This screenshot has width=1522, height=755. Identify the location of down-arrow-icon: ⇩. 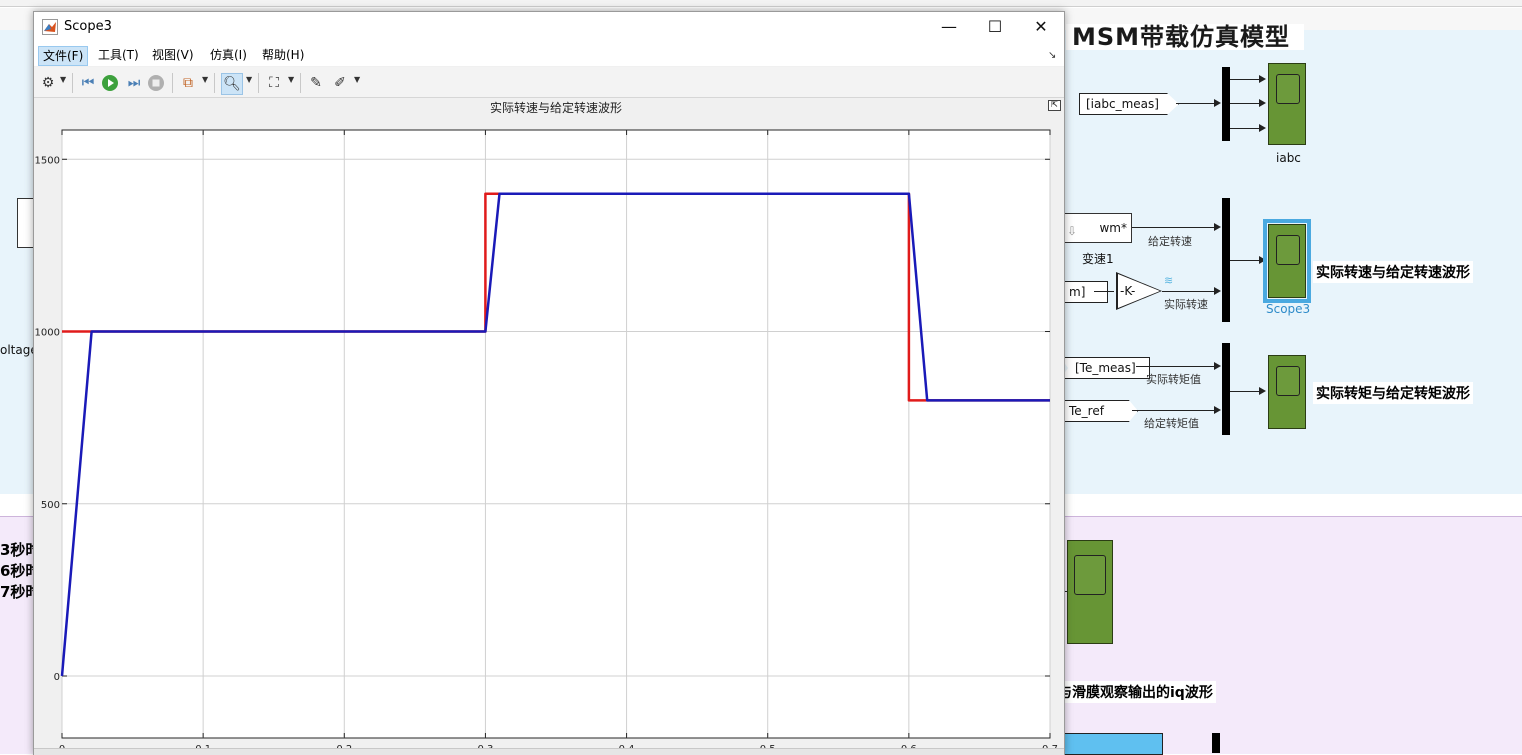
(1072, 231).